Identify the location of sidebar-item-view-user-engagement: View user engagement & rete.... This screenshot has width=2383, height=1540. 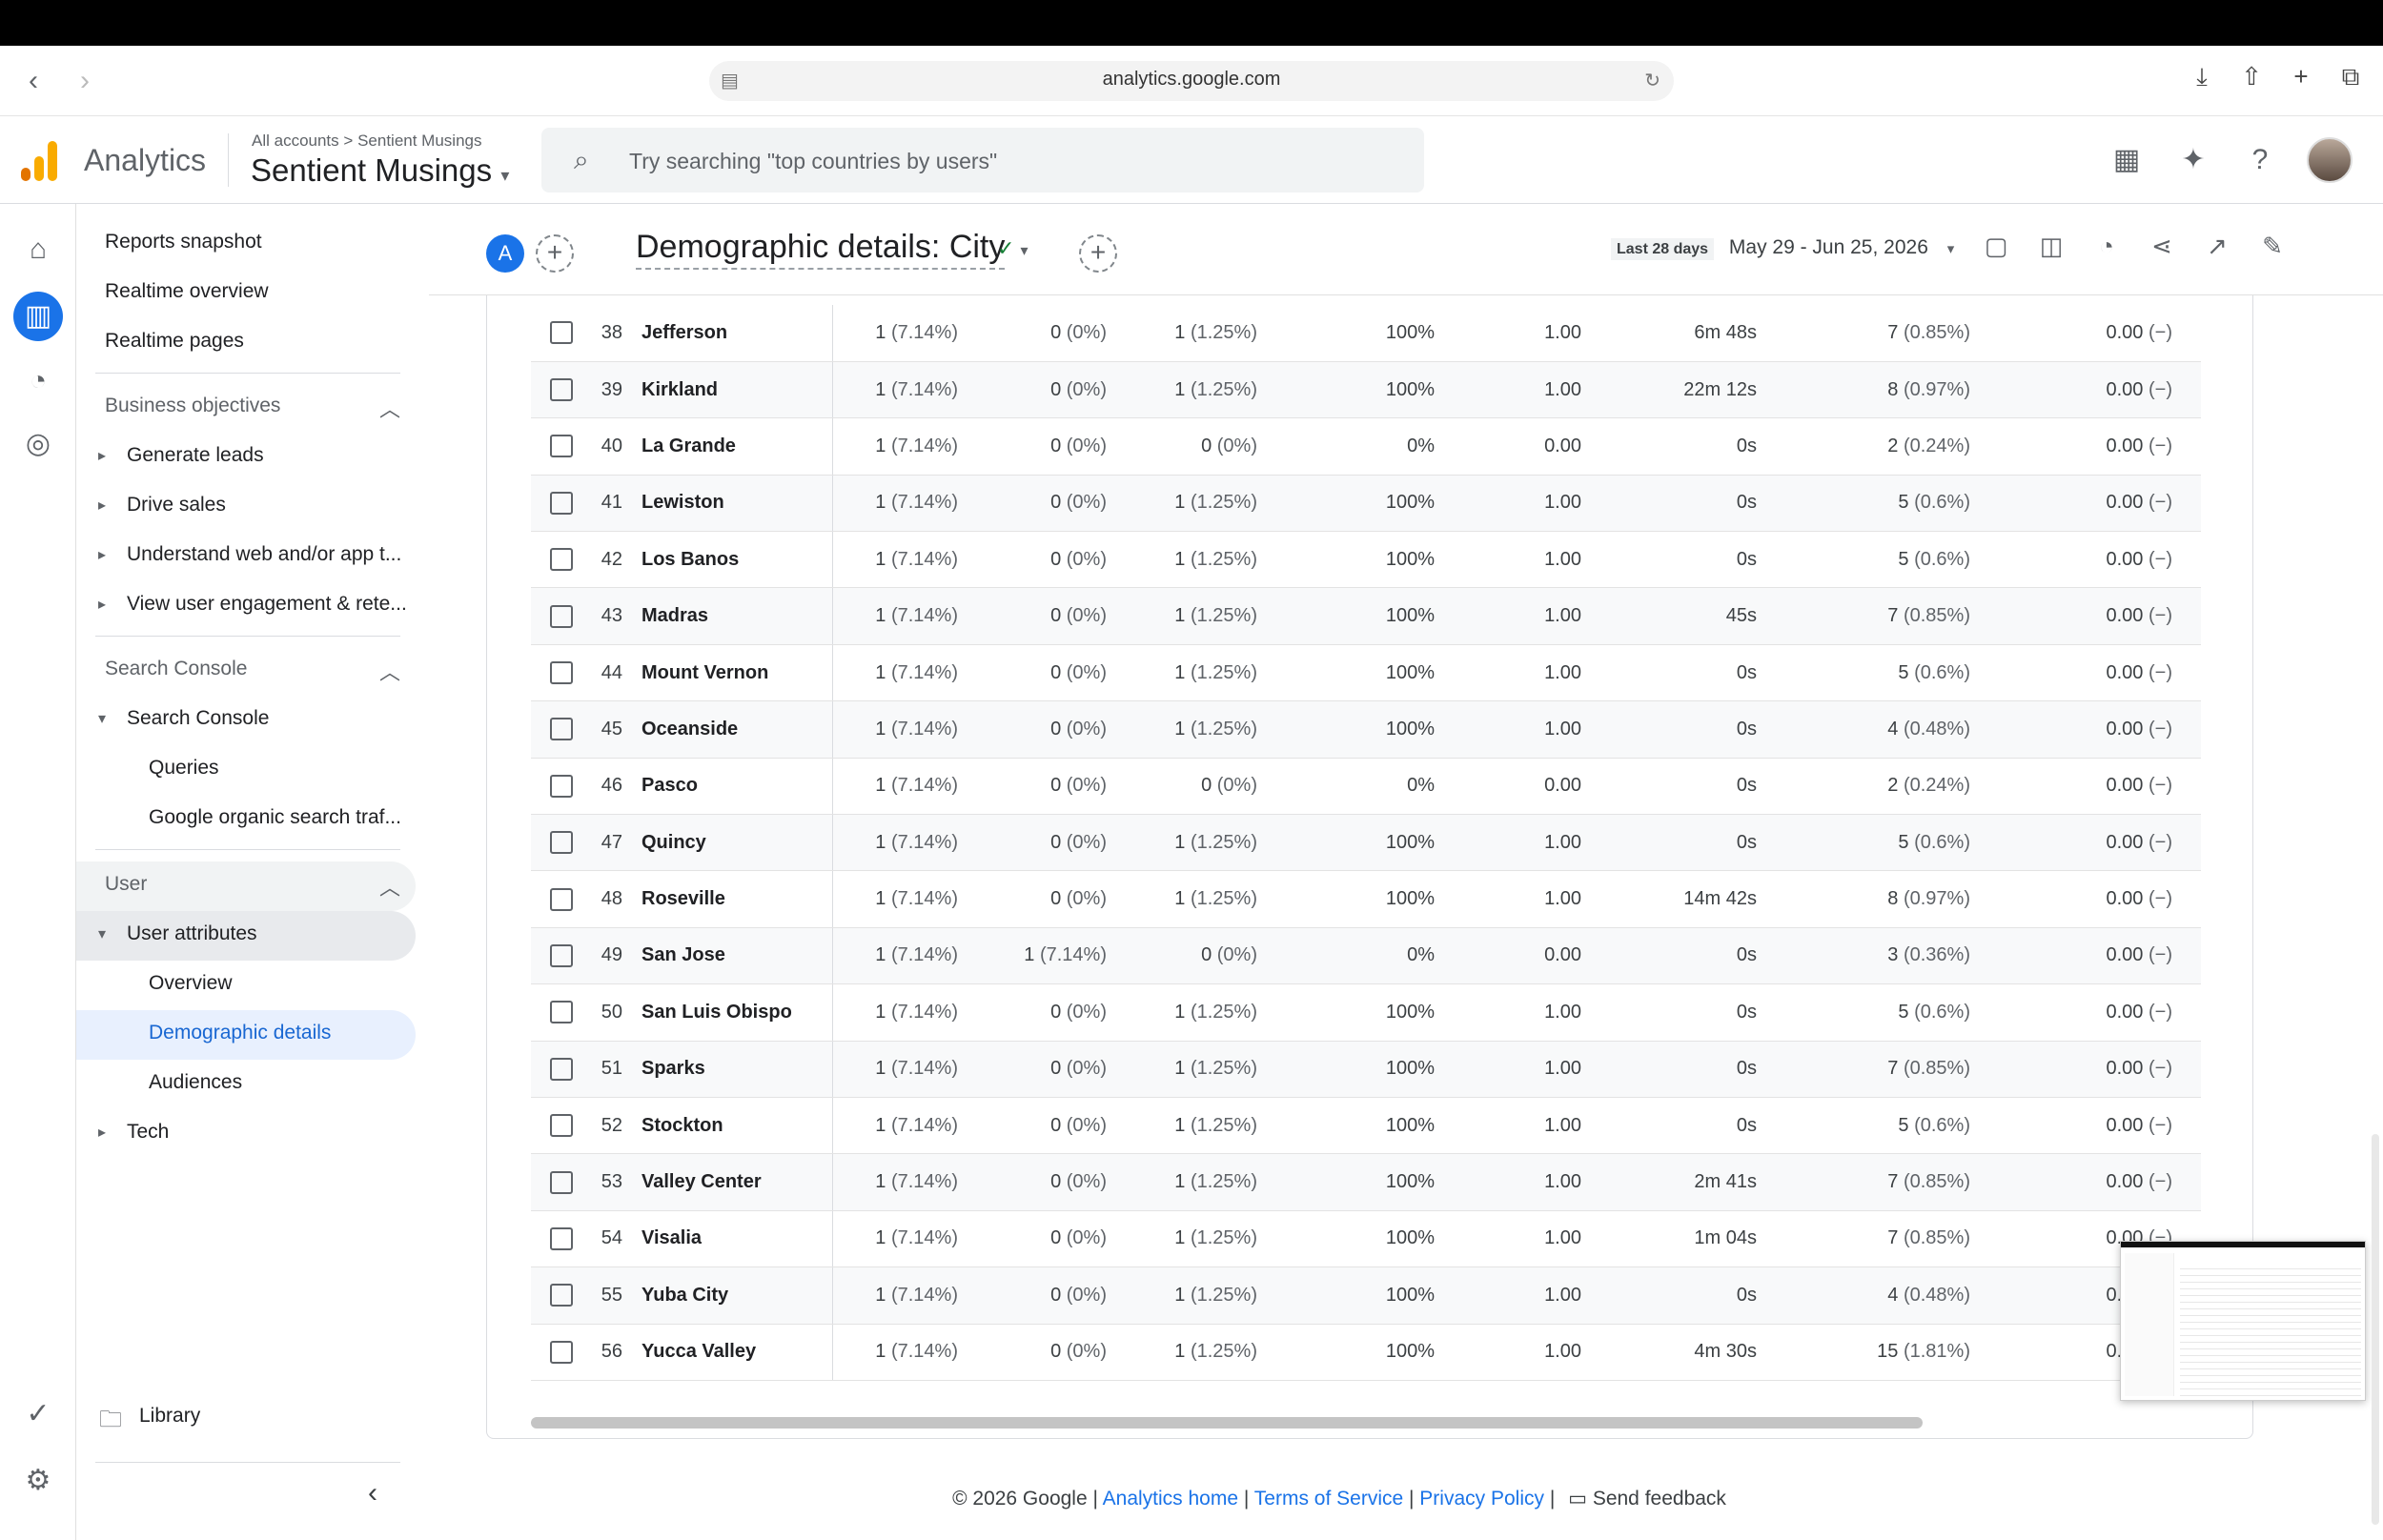
(253, 604).